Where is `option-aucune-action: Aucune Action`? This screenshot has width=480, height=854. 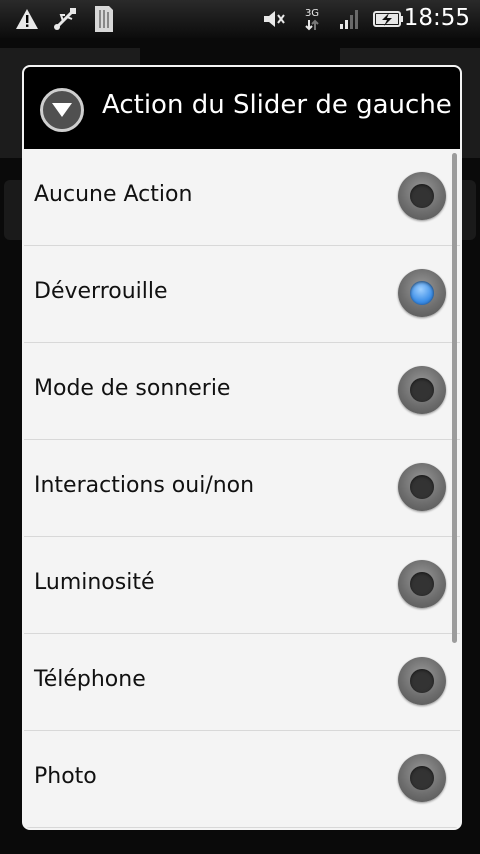 option-aucune-action: Aucune Action is located at coordinates (242, 197).